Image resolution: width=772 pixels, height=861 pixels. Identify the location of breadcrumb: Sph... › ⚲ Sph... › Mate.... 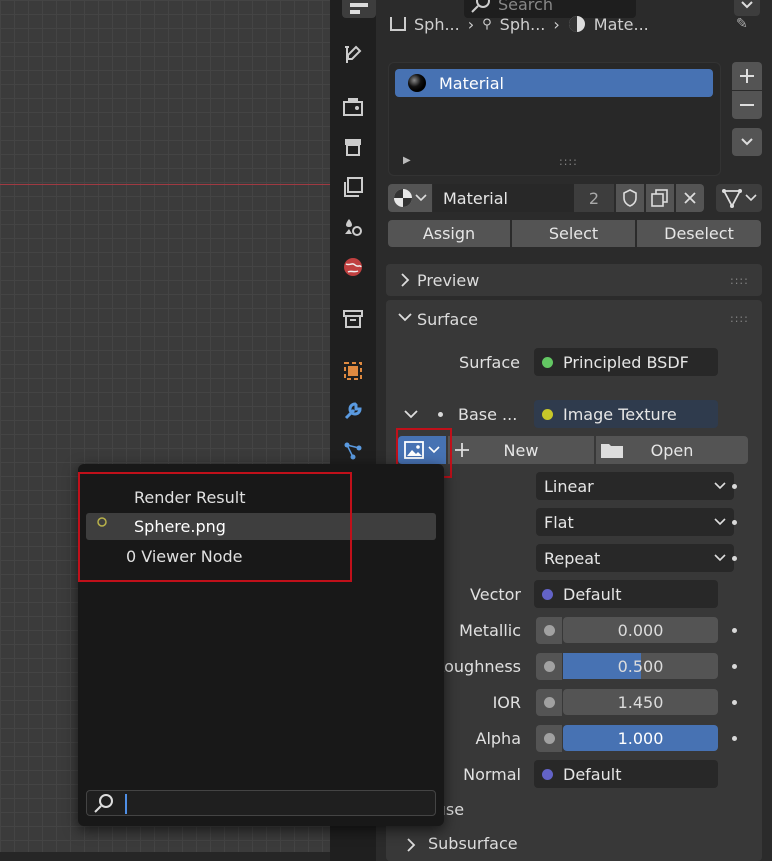
(560, 24).